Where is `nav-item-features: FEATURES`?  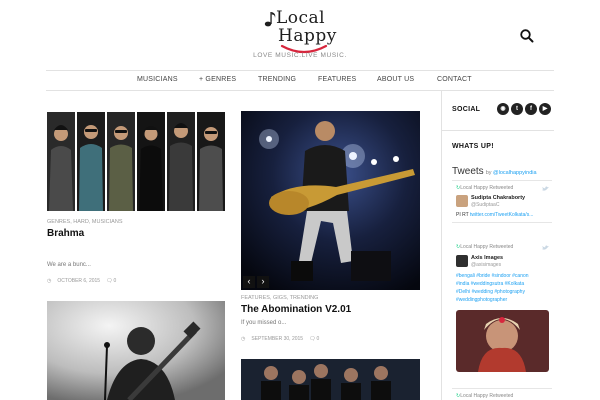
nav-item-features: FEATURES is located at coordinates (337, 79).